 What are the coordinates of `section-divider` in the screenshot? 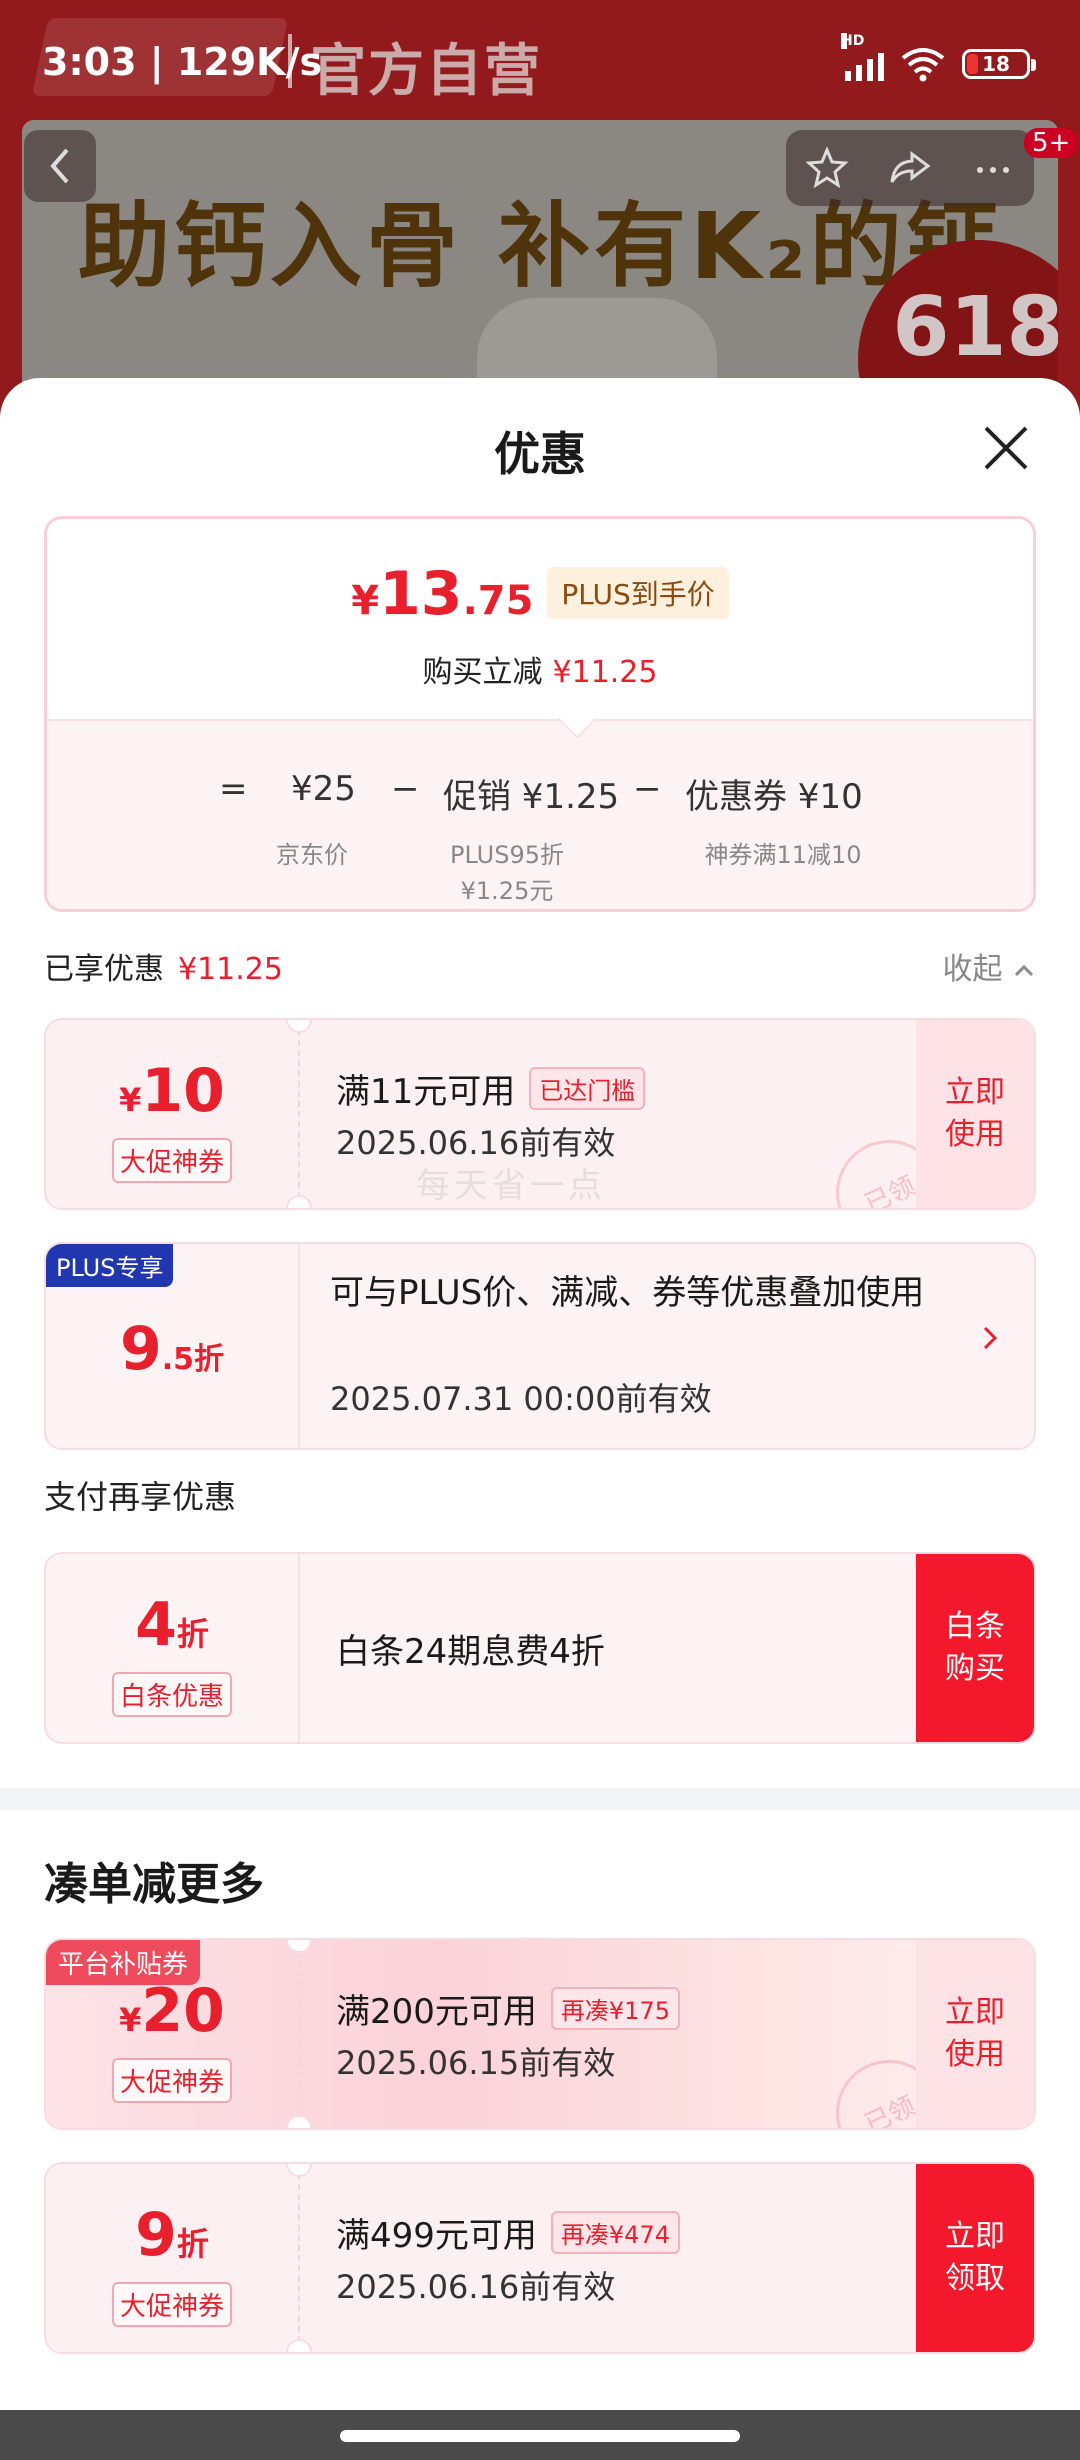 It's located at (540, 1799).